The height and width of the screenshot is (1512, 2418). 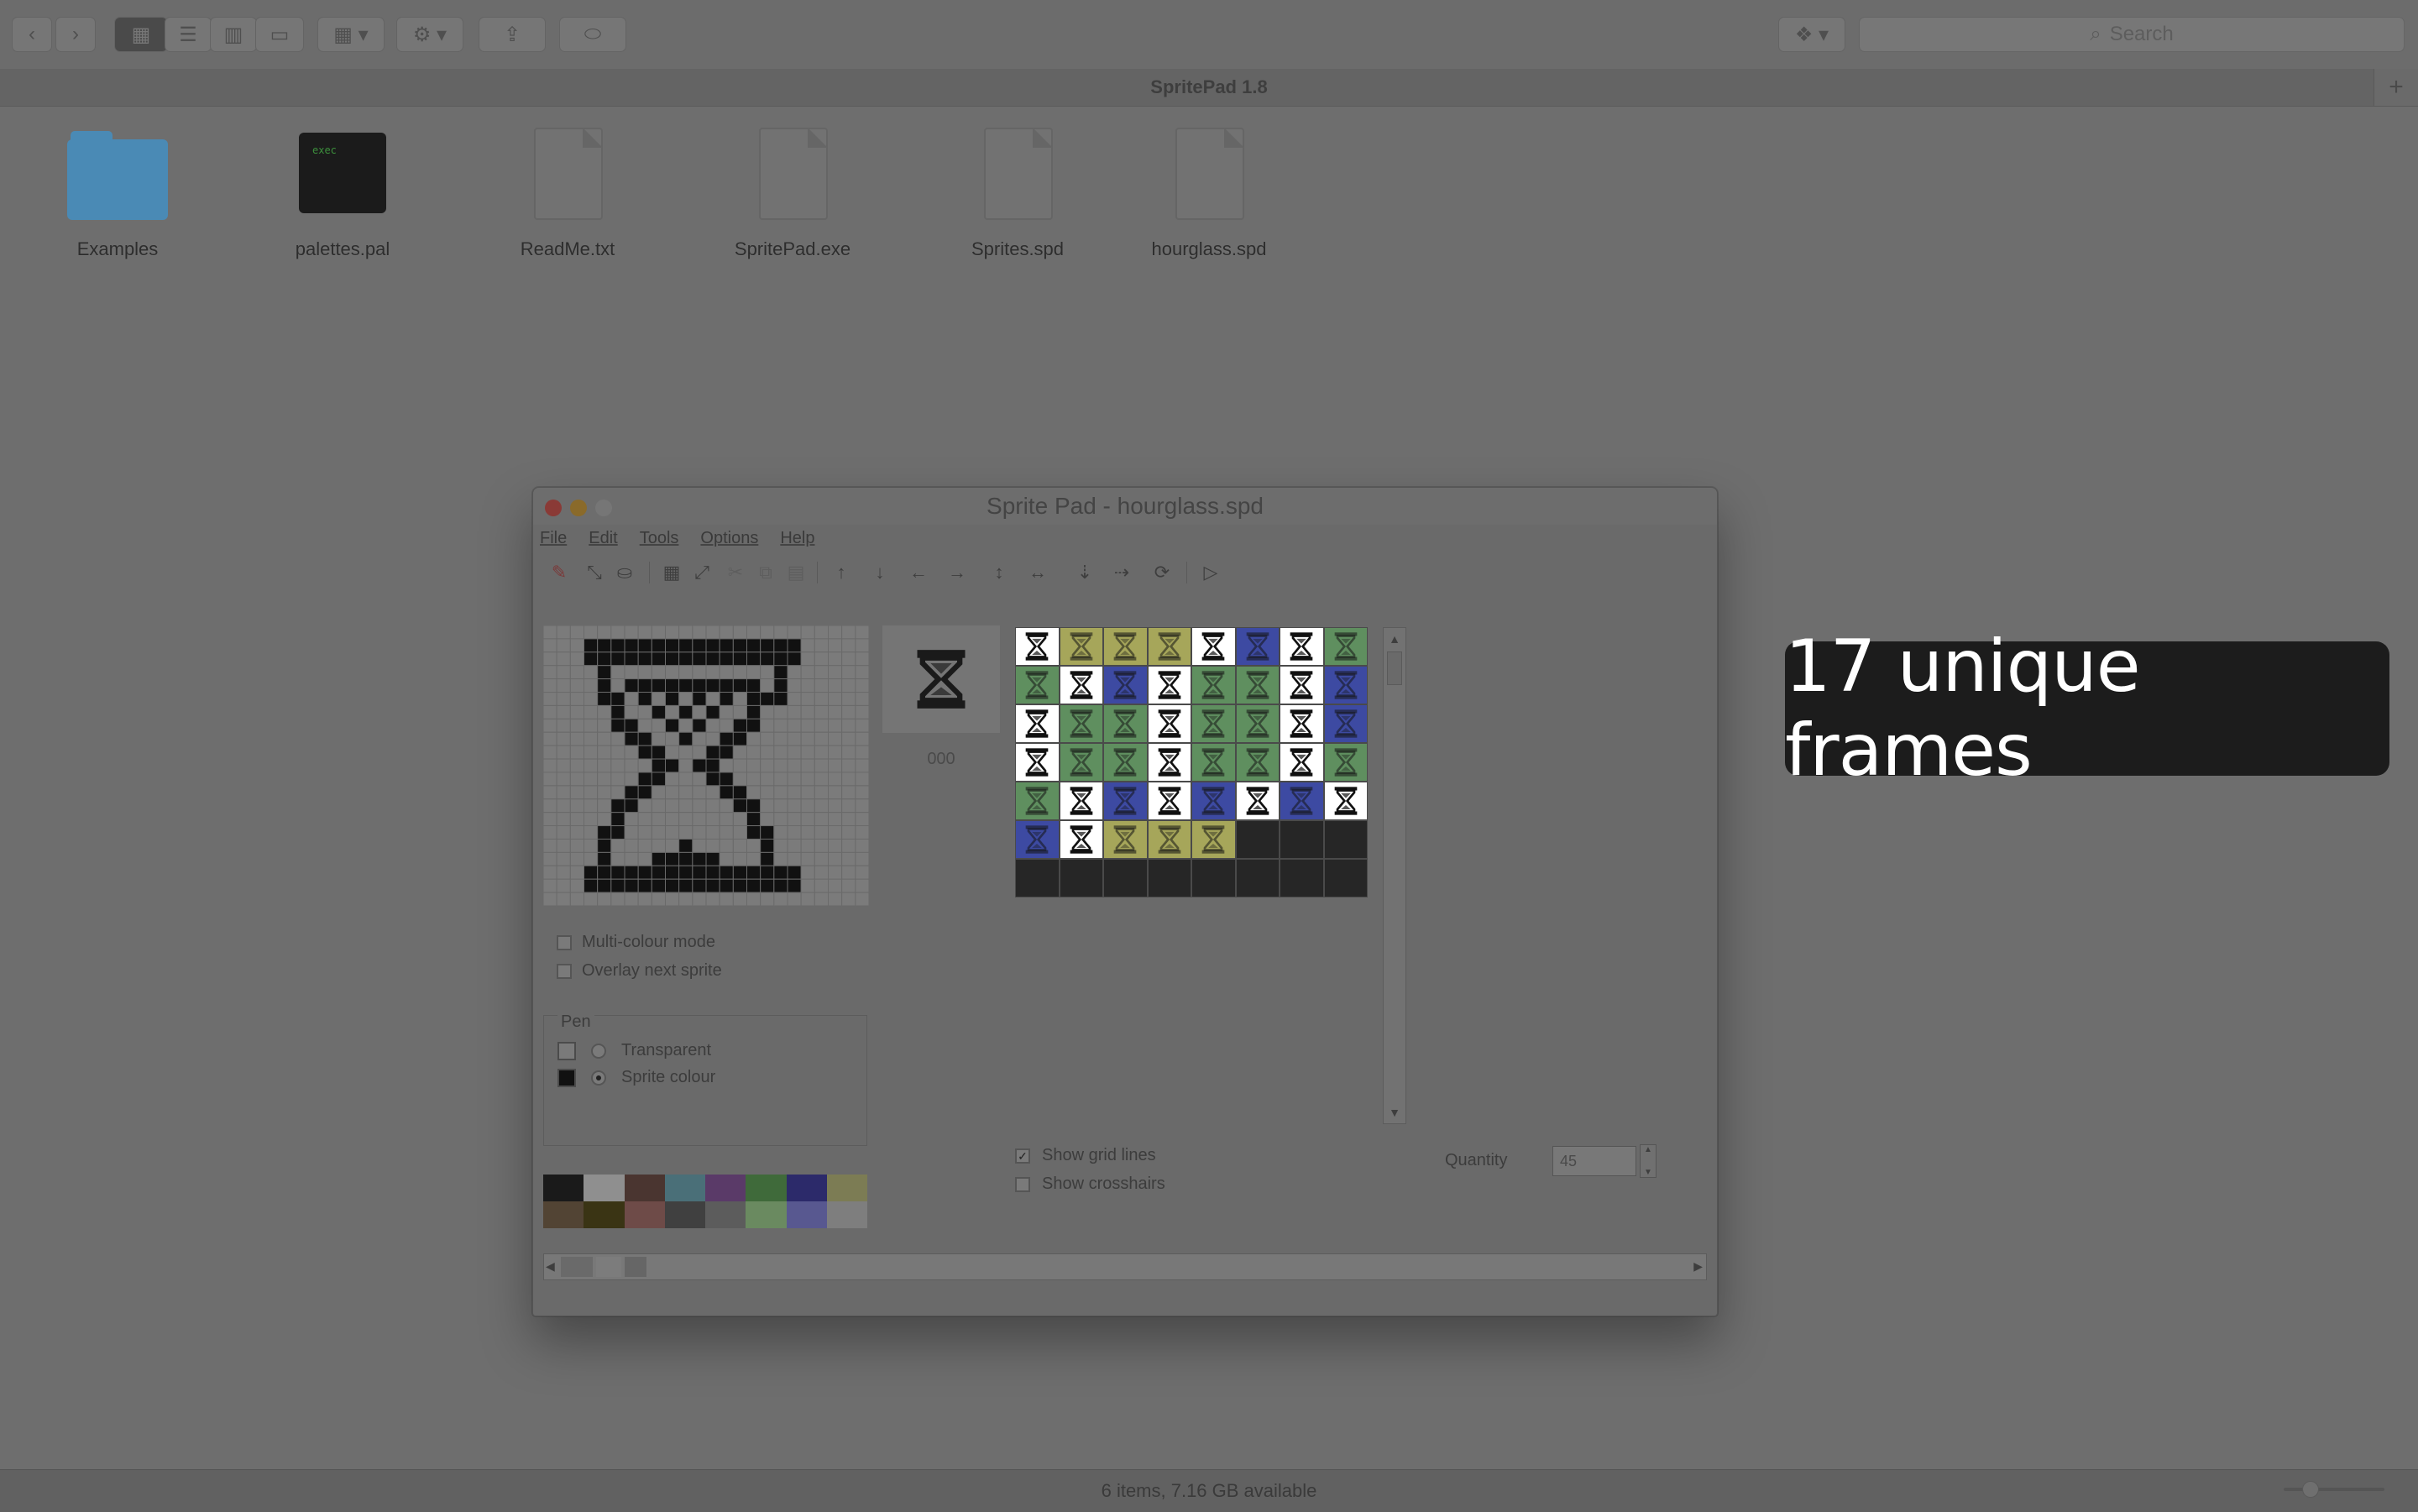 What do you see at coordinates (598, 1051) in the screenshot?
I see `transparent-radio` at bounding box center [598, 1051].